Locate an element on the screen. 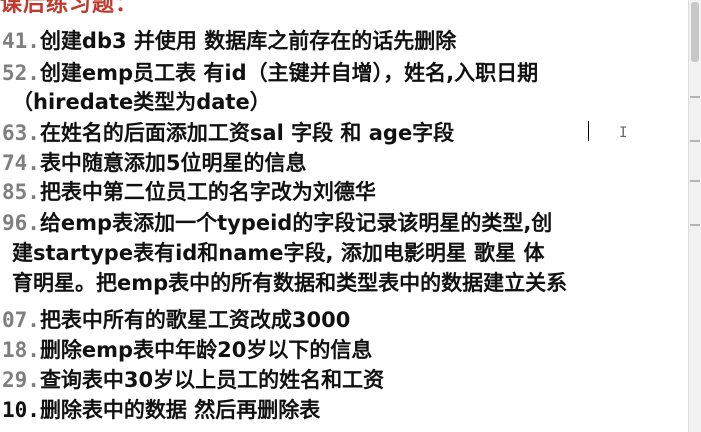  list-item-continuation: 育明星。把emp表中的所有数据和类型表中的数据建立关系 is located at coordinates (289, 283).